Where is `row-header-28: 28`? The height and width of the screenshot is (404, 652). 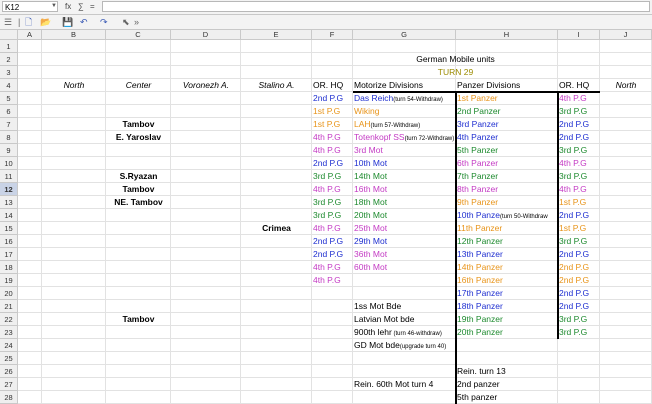 row-header-28: 28 is located at coordinates (9, 397).